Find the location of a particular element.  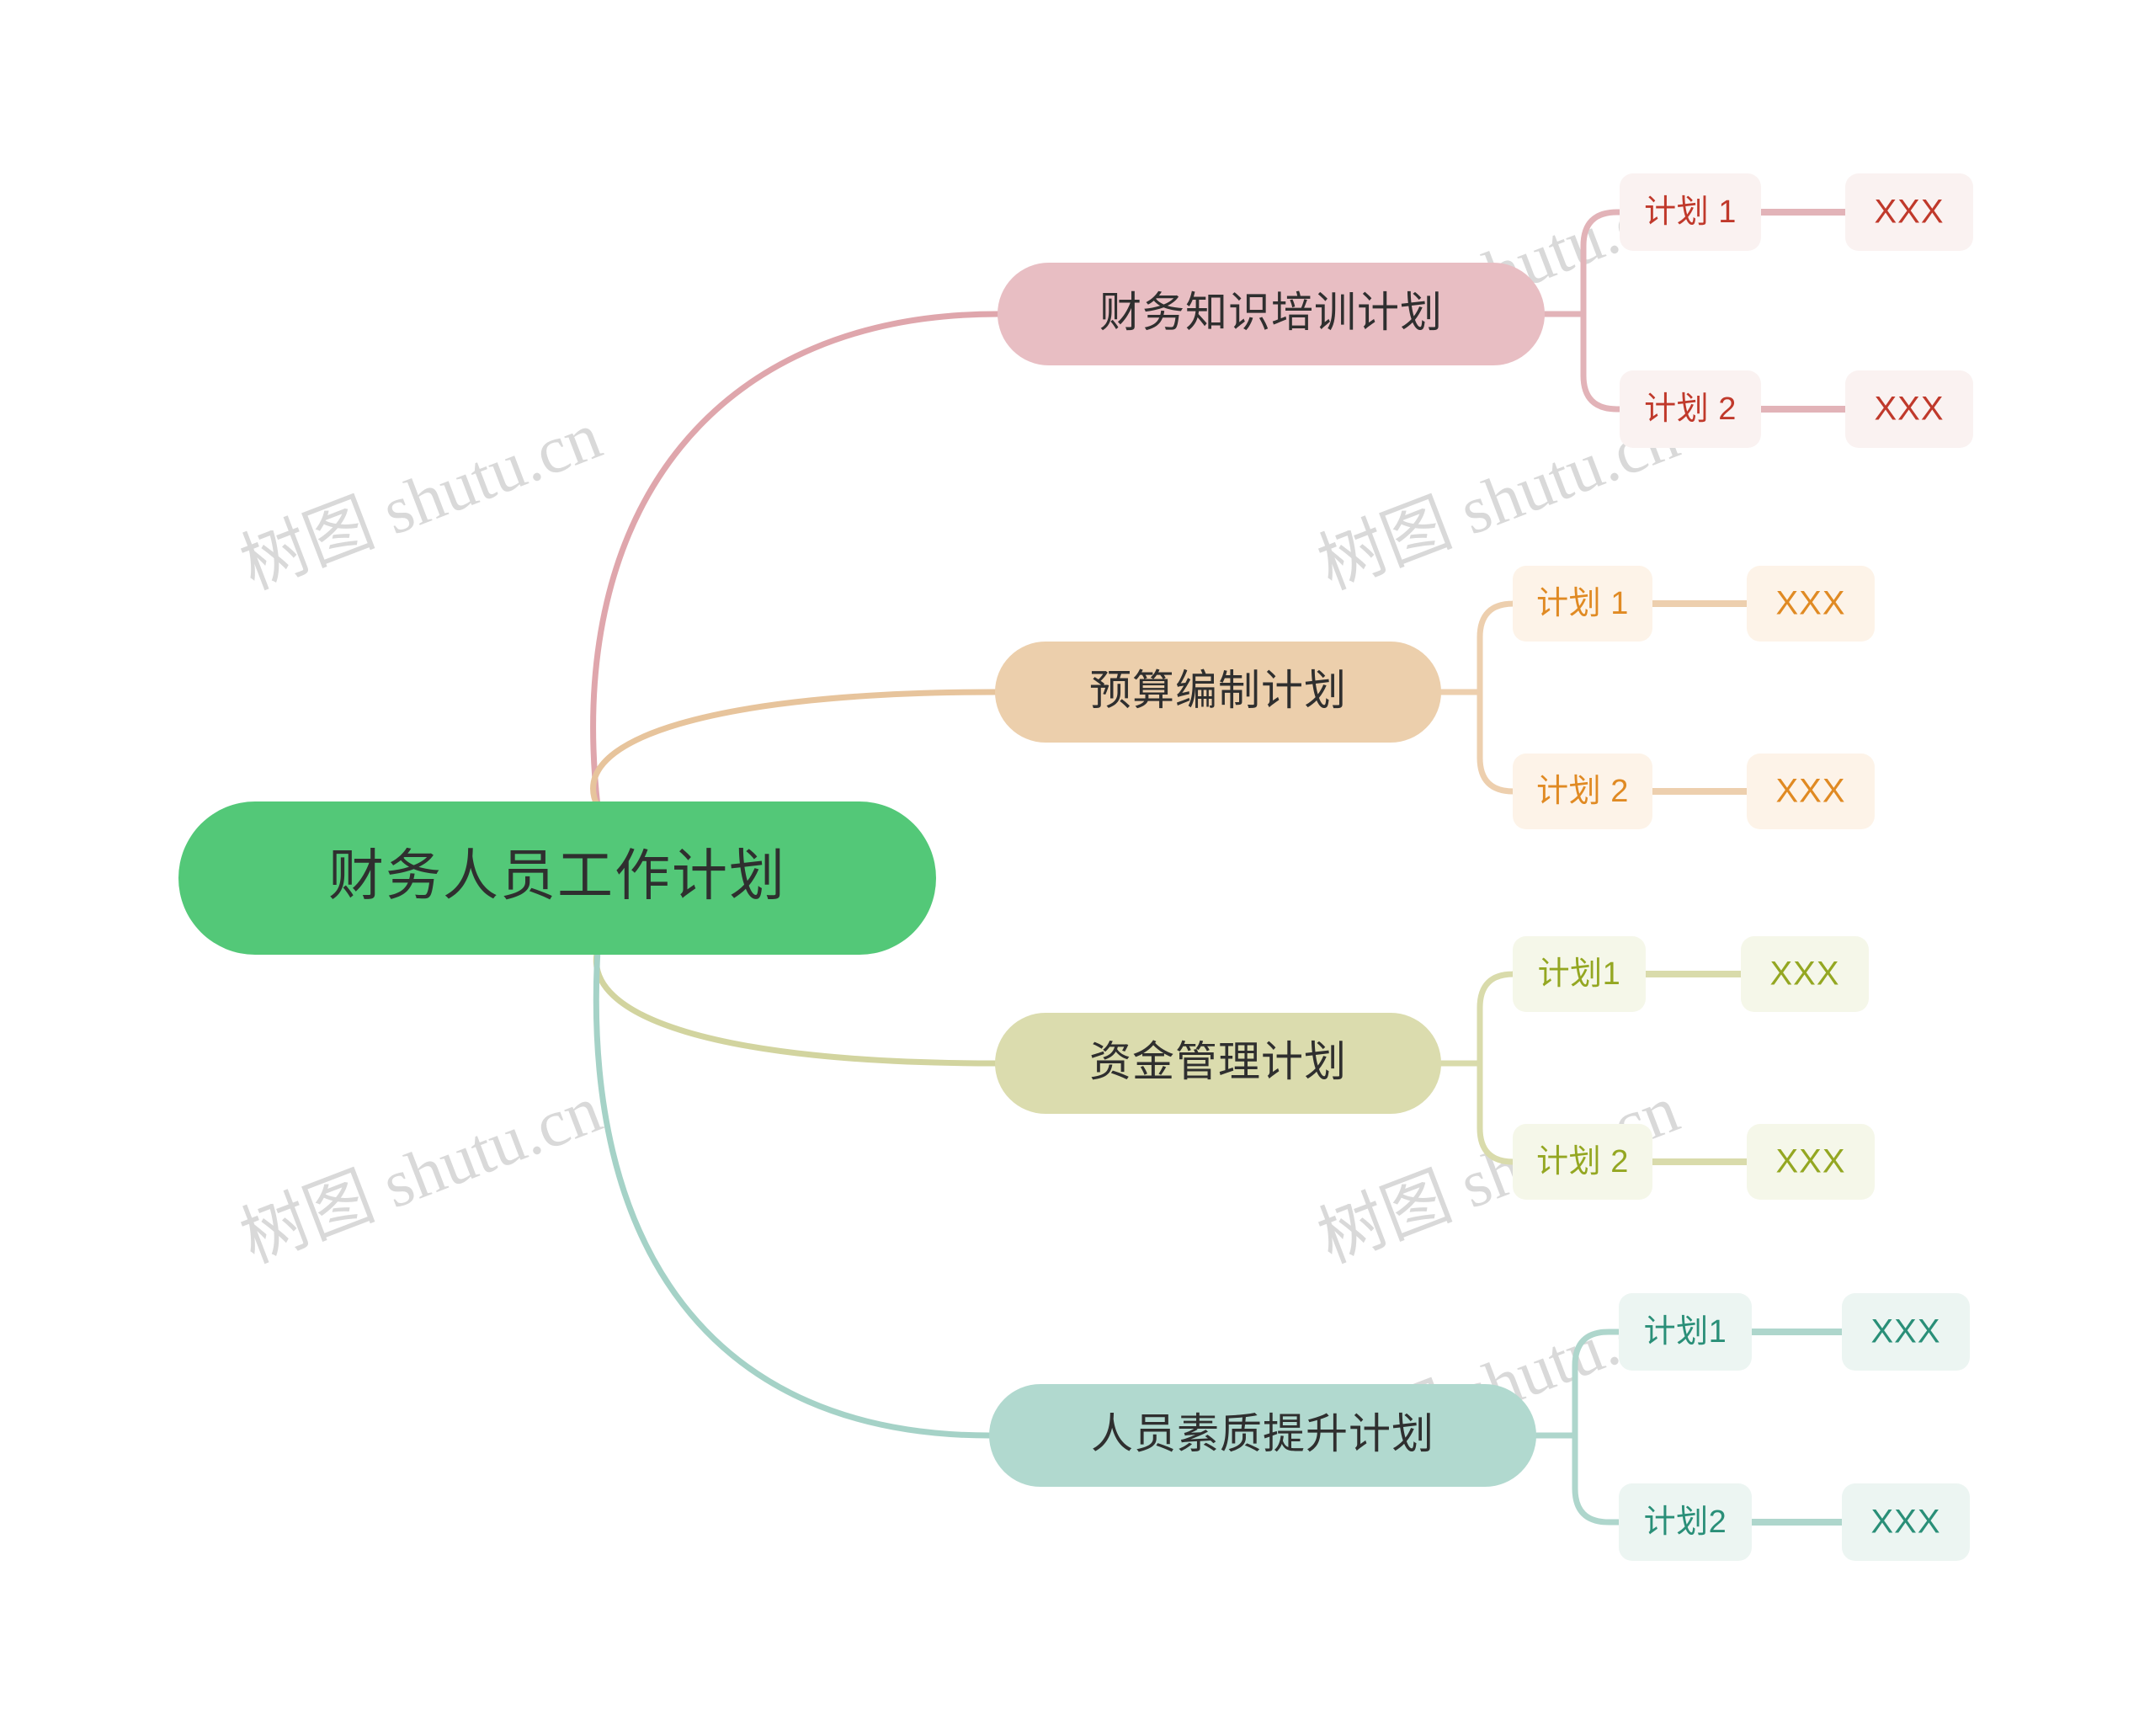

root-node-label: 财务人员工作计划 is located at coordinates (557, 875).